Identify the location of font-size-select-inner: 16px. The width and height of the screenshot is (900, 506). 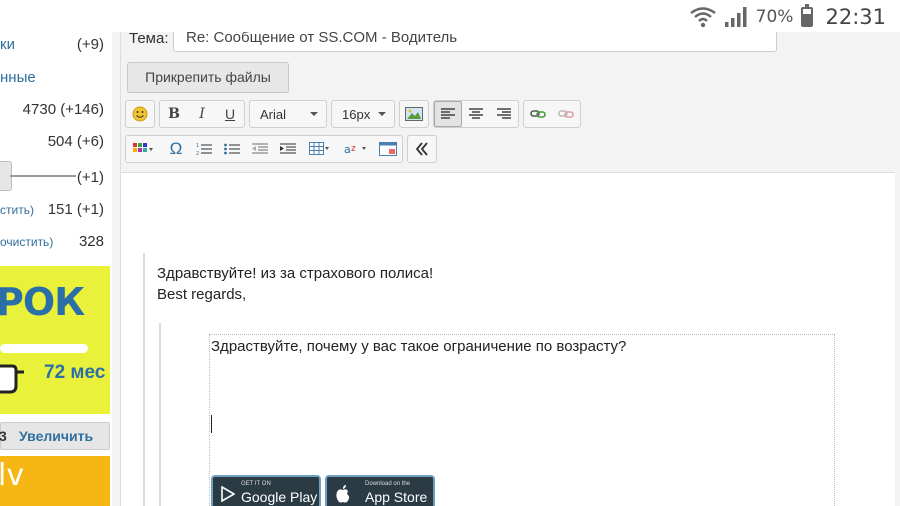
(363, 114).